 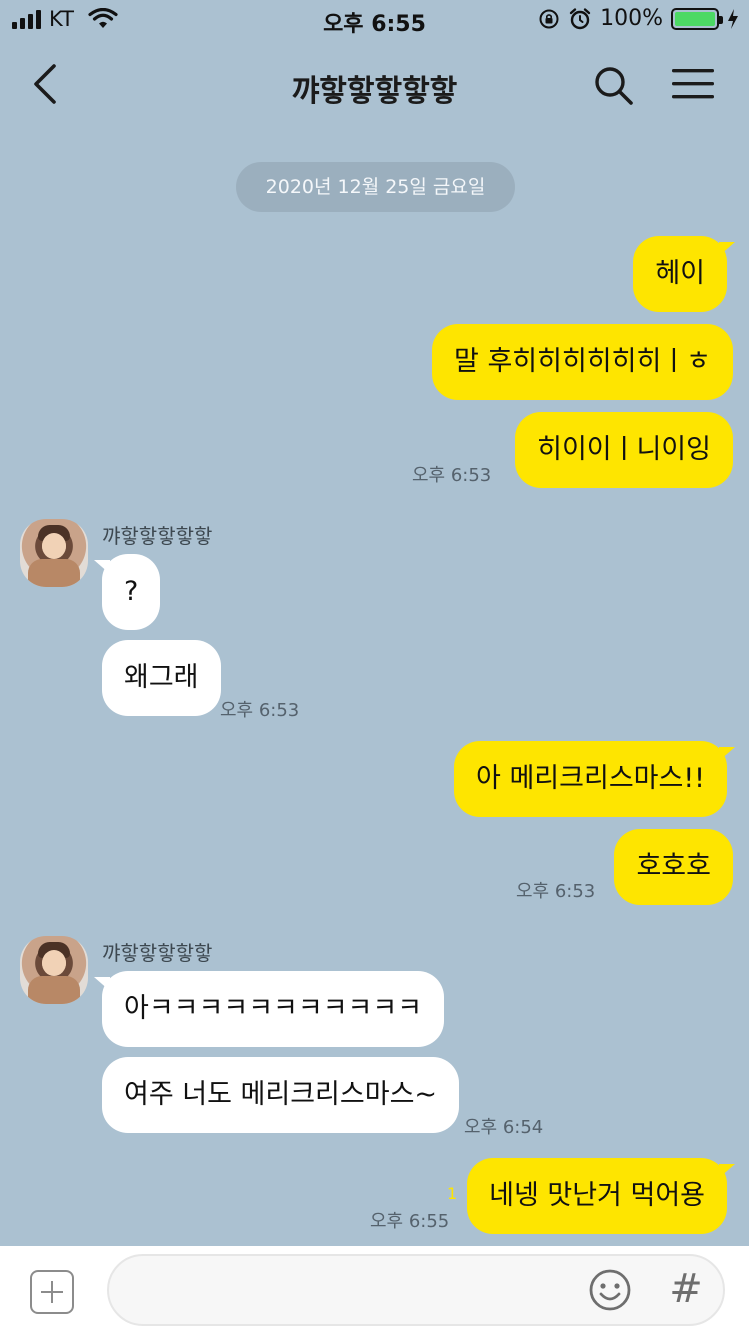 I want to click on back-button, so click(x=48, y=84).